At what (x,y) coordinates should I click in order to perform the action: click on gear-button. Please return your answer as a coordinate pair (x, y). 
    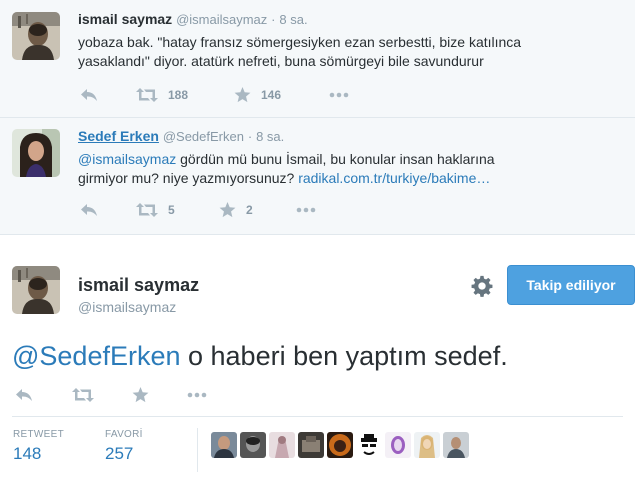
    Looking at the image, I should click on (482, 286).